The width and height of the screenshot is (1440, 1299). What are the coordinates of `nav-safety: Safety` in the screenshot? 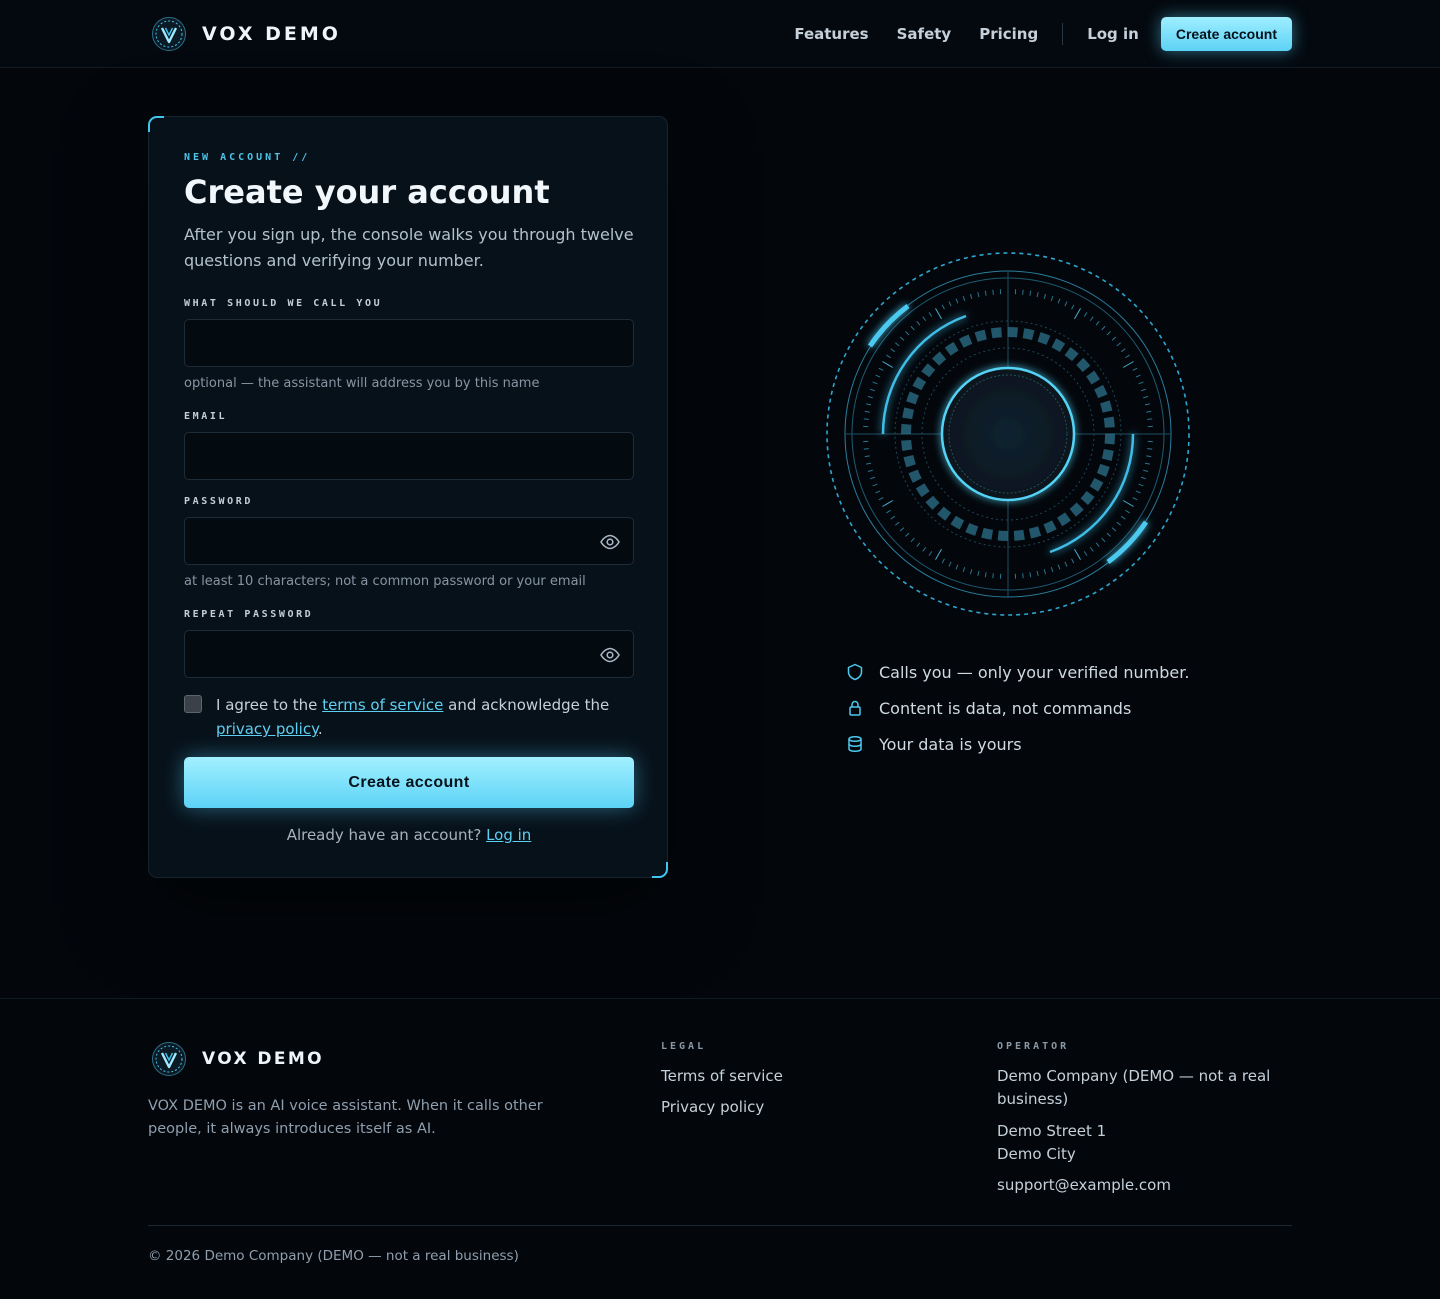 It's located at (924, 34).